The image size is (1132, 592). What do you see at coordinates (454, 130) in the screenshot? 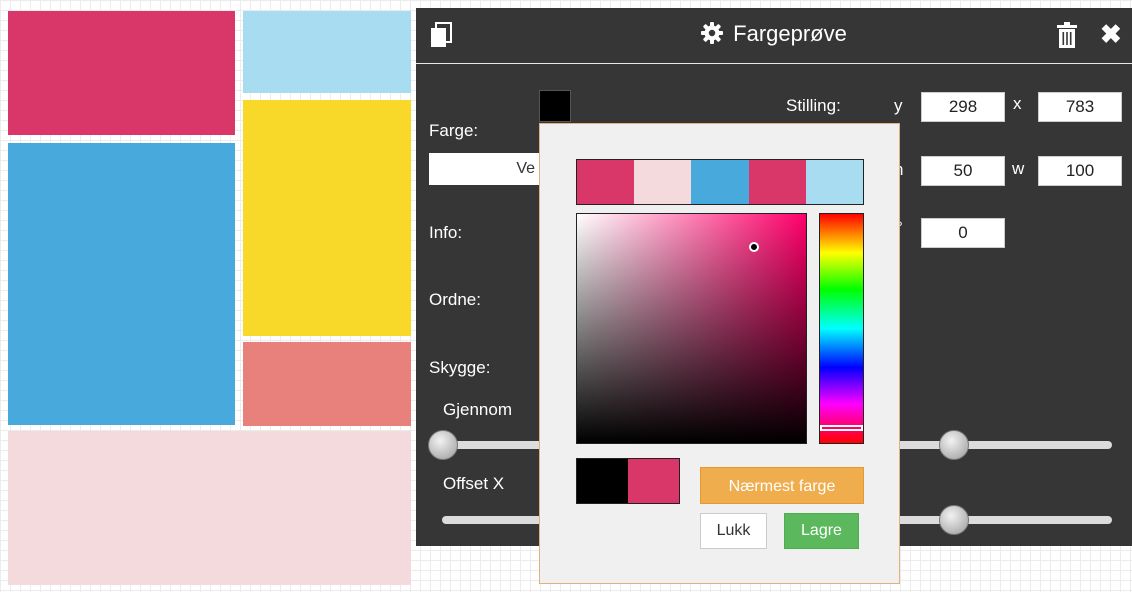
I see `farge-label: Farge:` at bounding box center [454, 130].